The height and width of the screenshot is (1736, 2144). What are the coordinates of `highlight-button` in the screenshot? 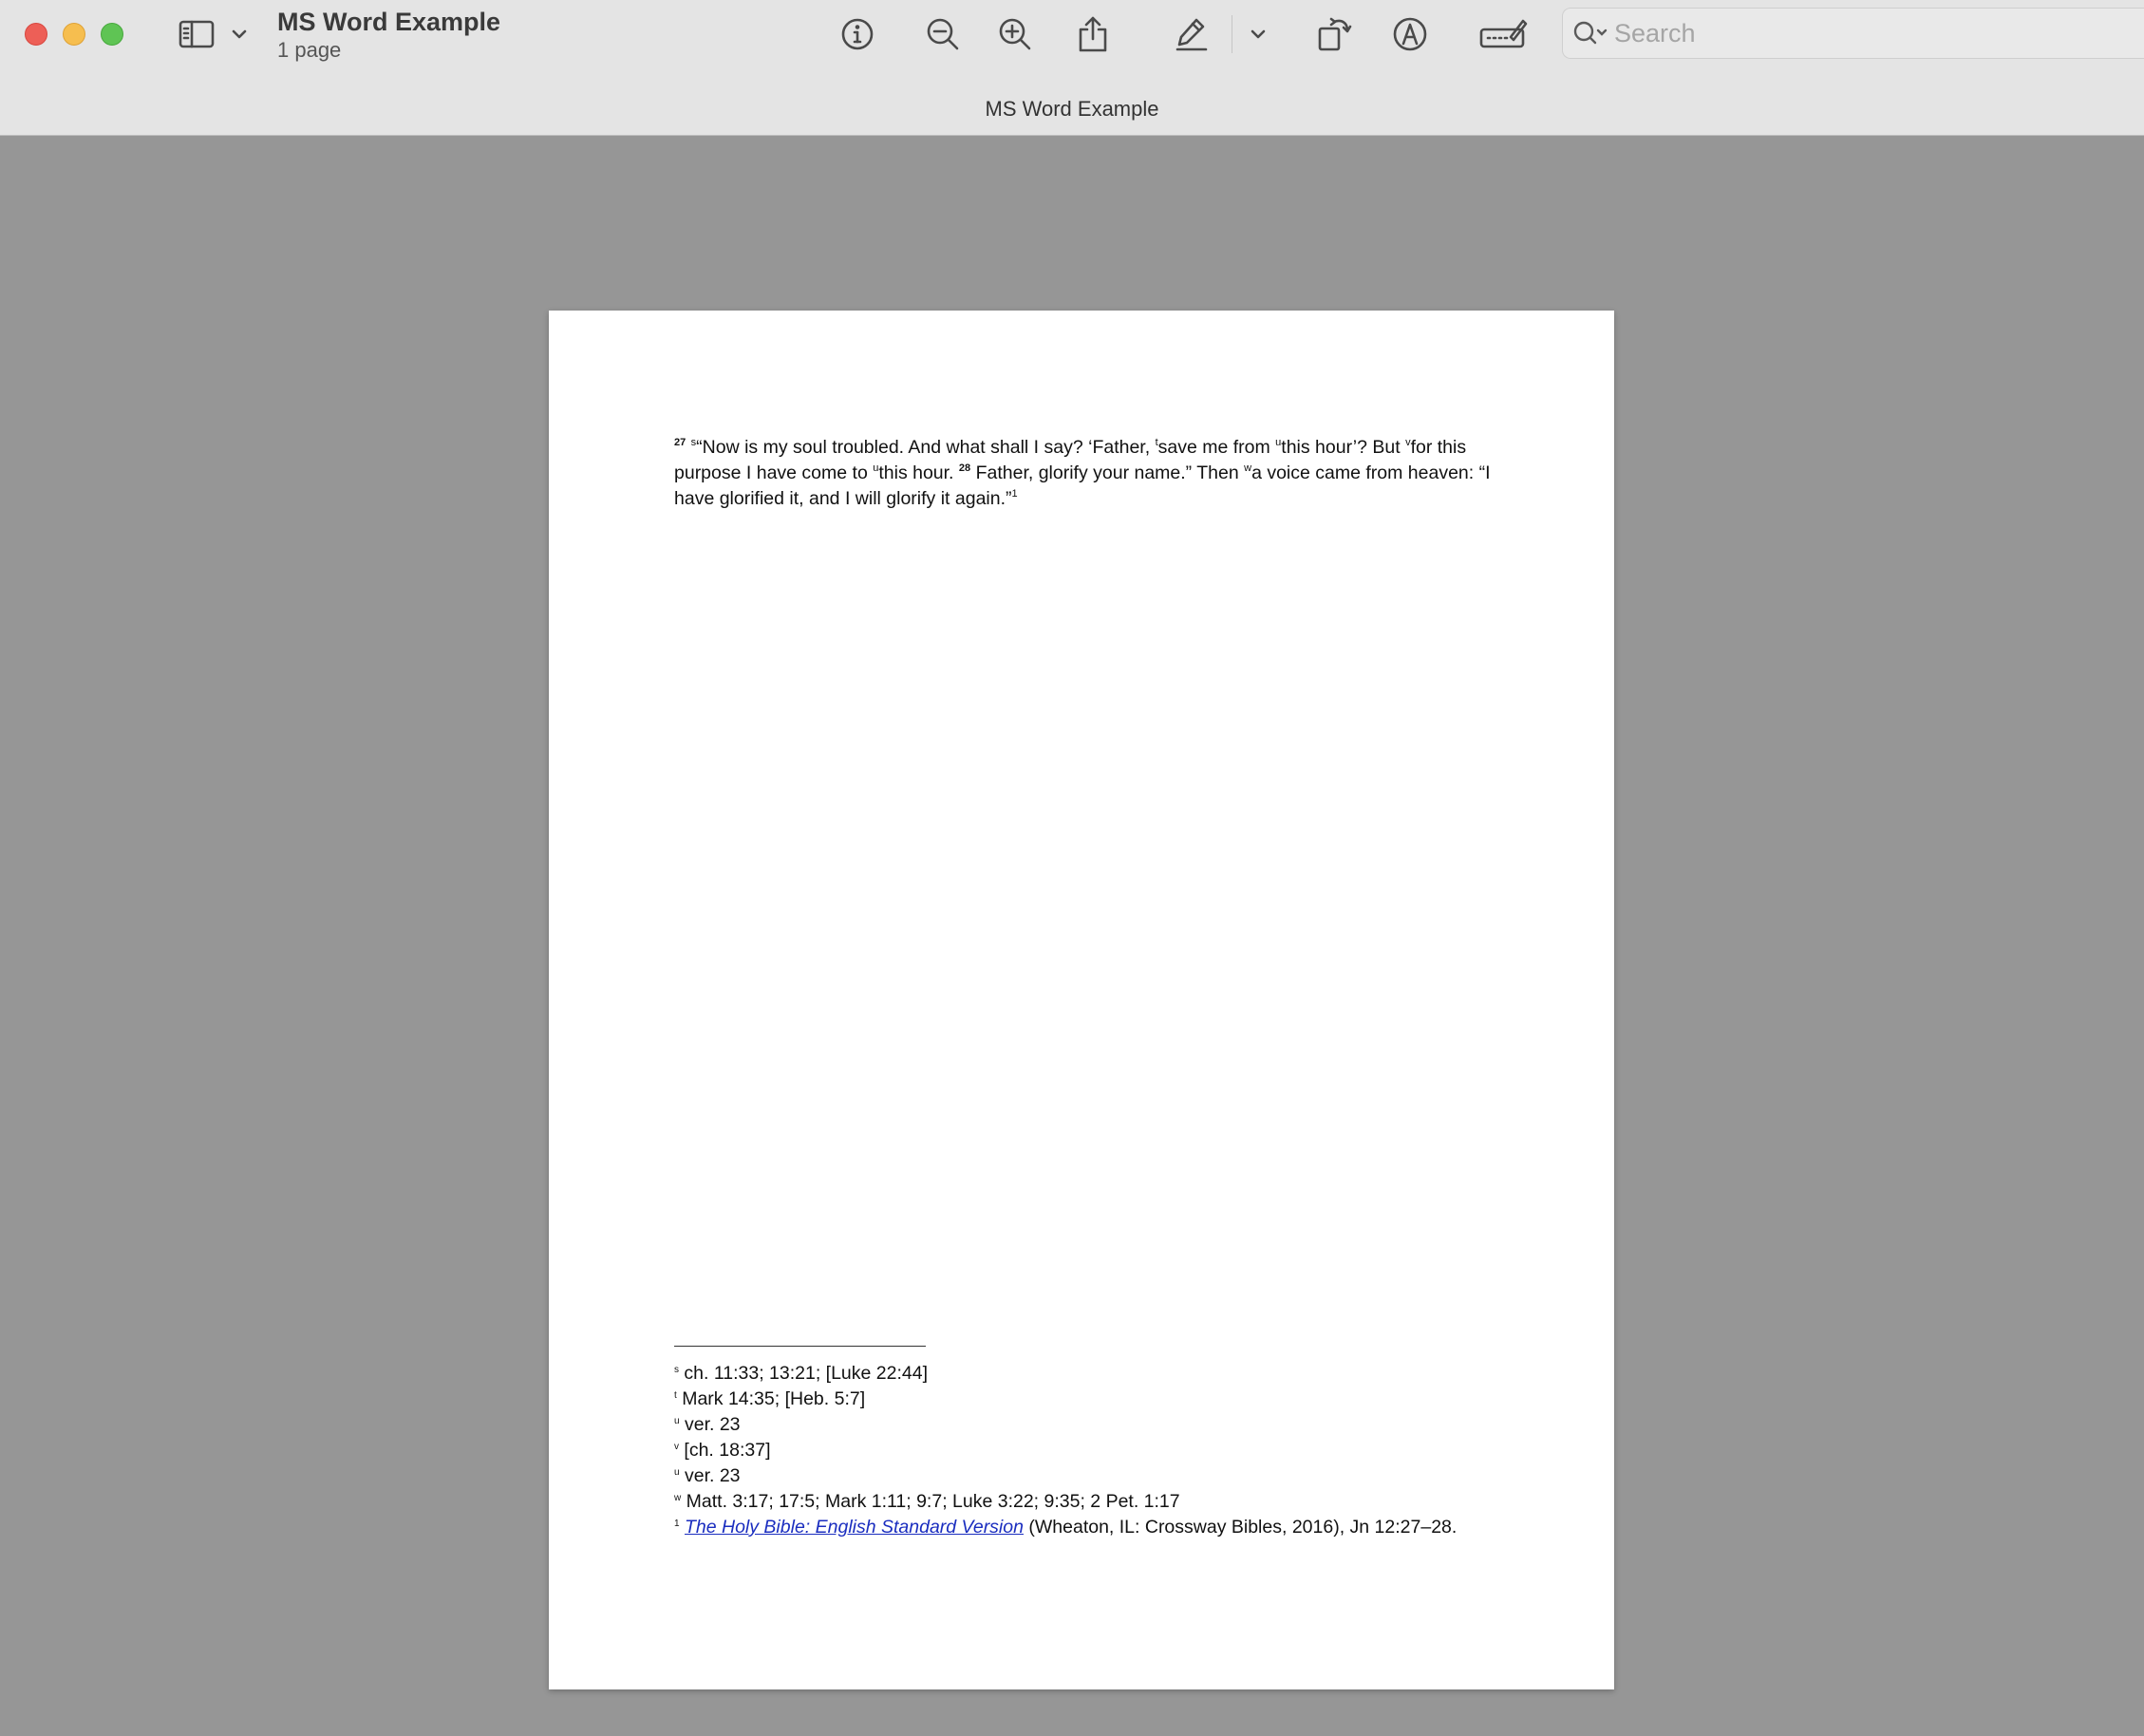 It's located at (1191, 34).